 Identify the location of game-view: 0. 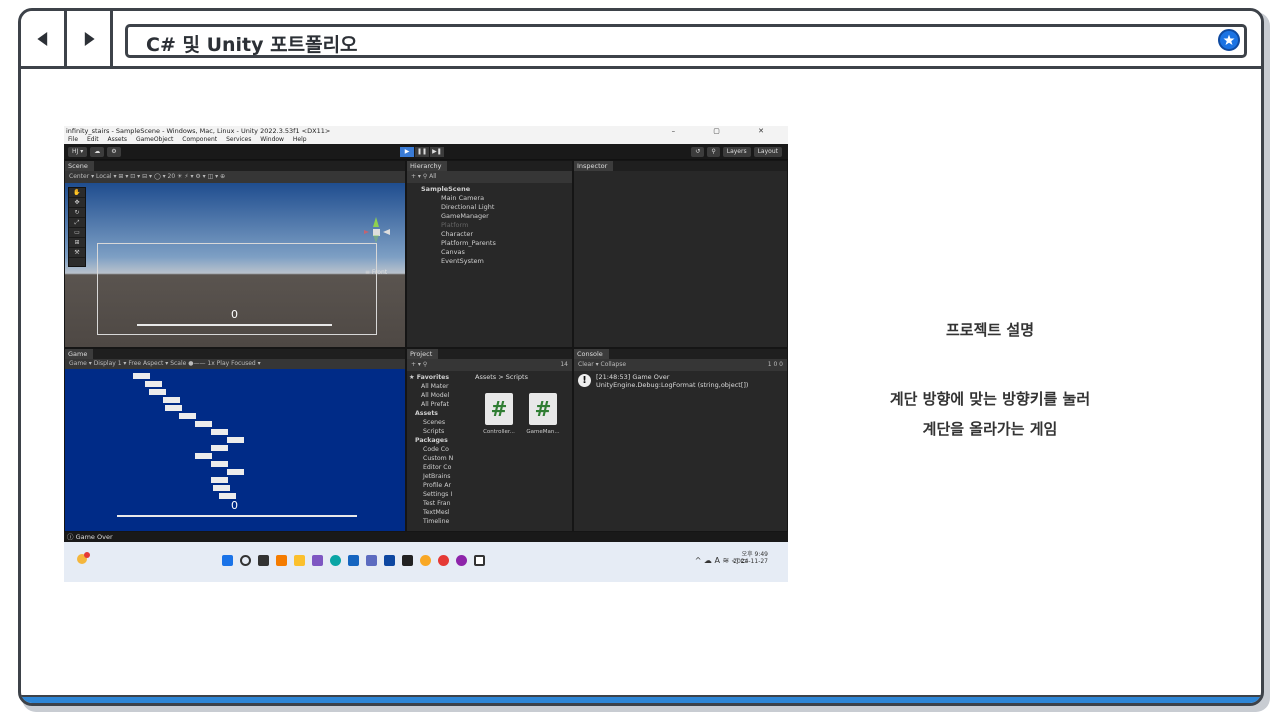
(235, 450).